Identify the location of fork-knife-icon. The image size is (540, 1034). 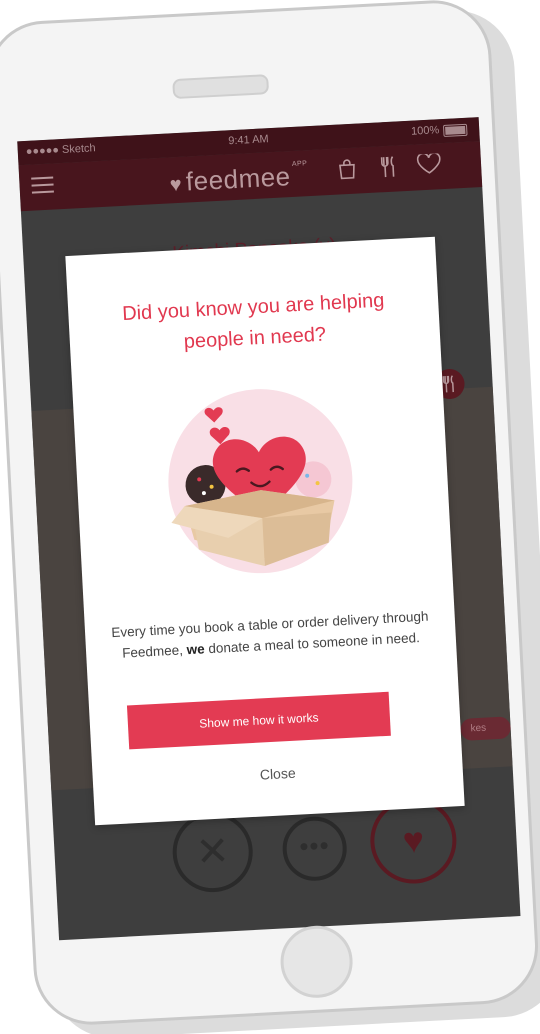
(389, 169).